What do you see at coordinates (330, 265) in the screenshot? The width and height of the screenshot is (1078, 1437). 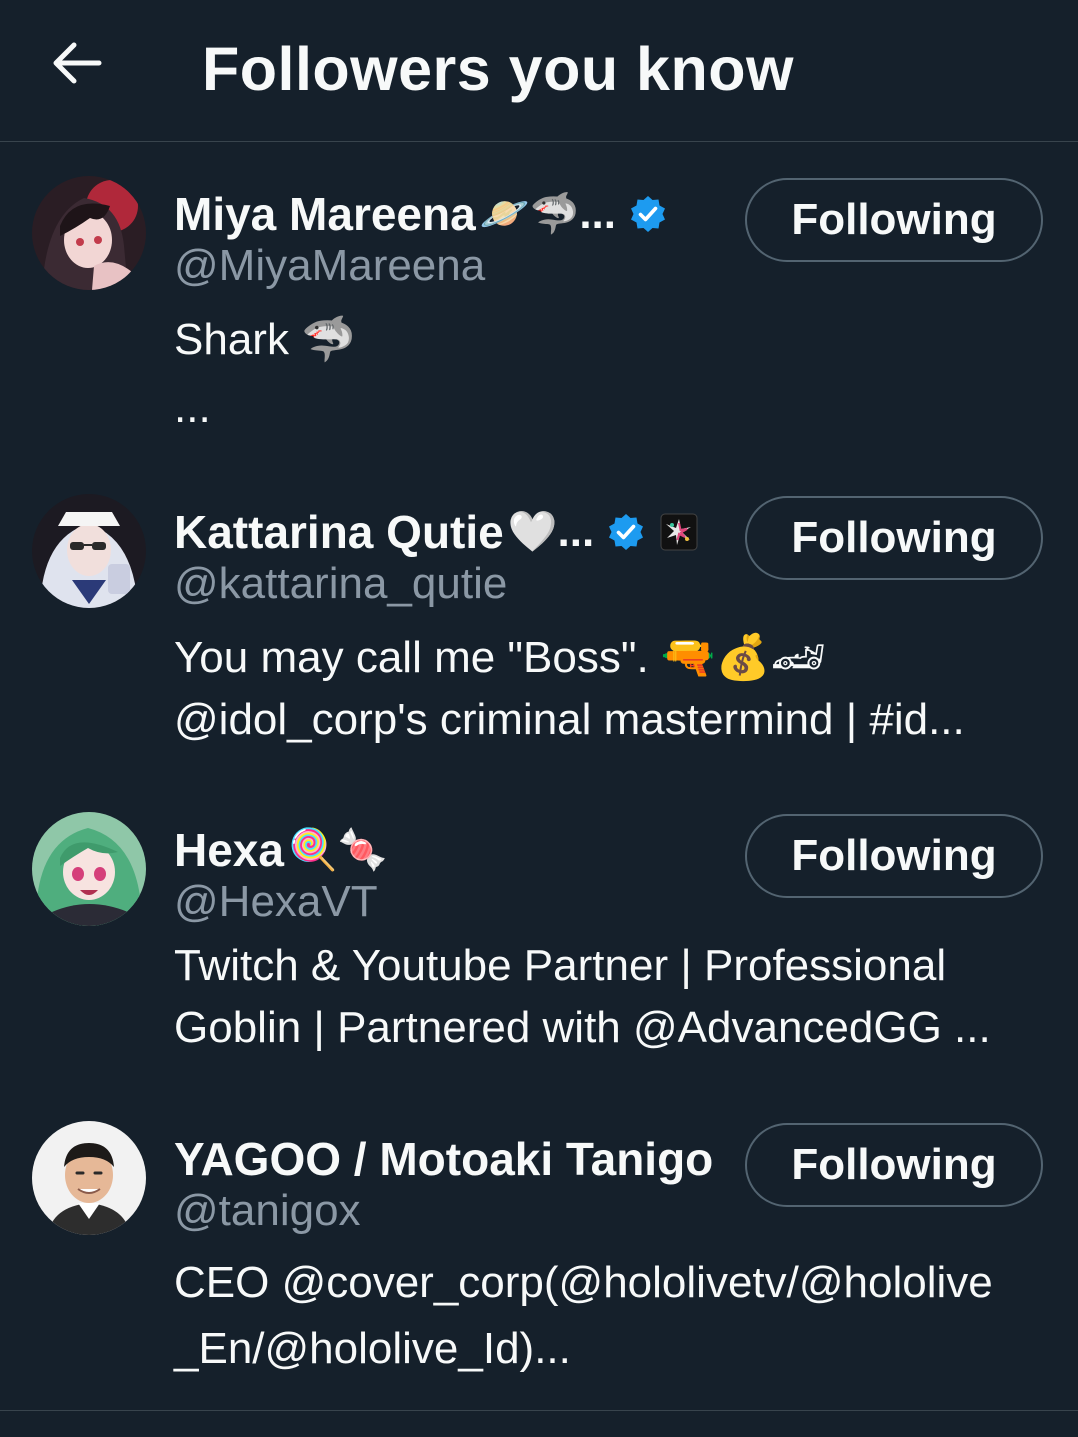 I see `user-handle: @MiyaMareena` at bounding box center [330, 265].